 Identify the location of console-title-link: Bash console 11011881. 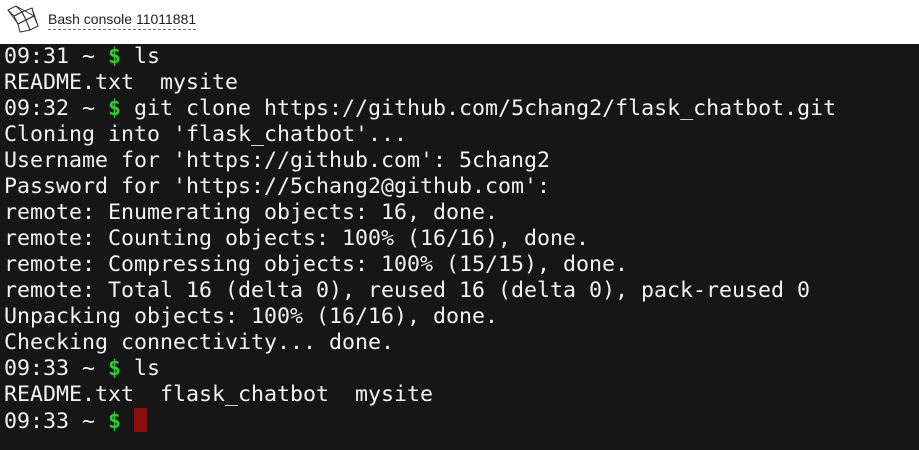
(122, 20).